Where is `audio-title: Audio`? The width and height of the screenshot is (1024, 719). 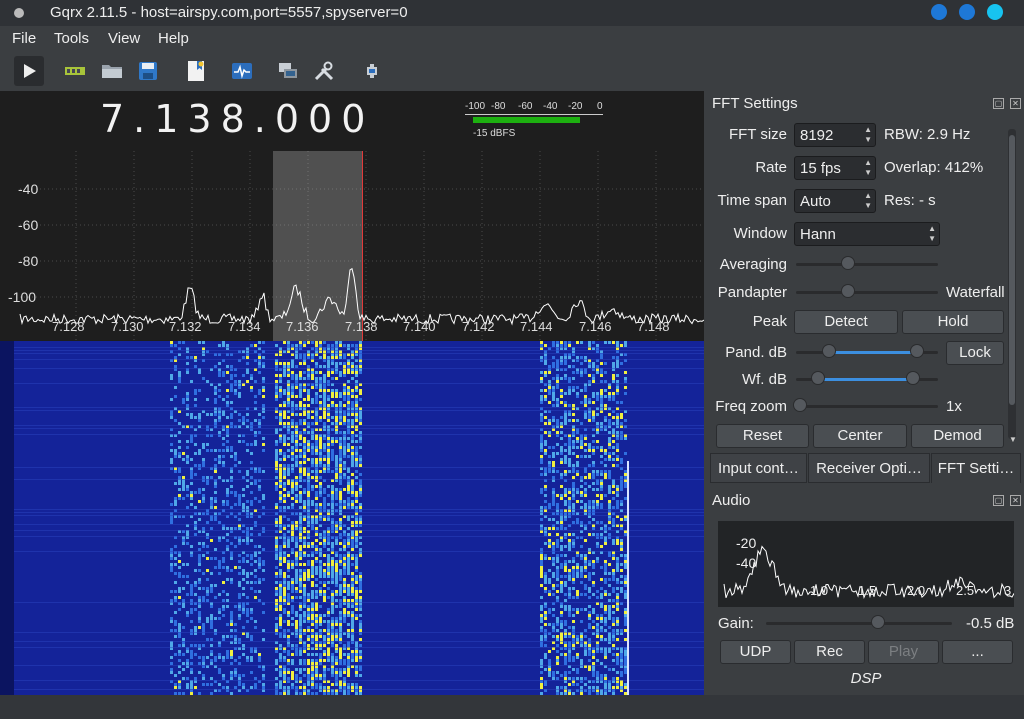
audio-title: Audio is located at coordinates (731, 500).